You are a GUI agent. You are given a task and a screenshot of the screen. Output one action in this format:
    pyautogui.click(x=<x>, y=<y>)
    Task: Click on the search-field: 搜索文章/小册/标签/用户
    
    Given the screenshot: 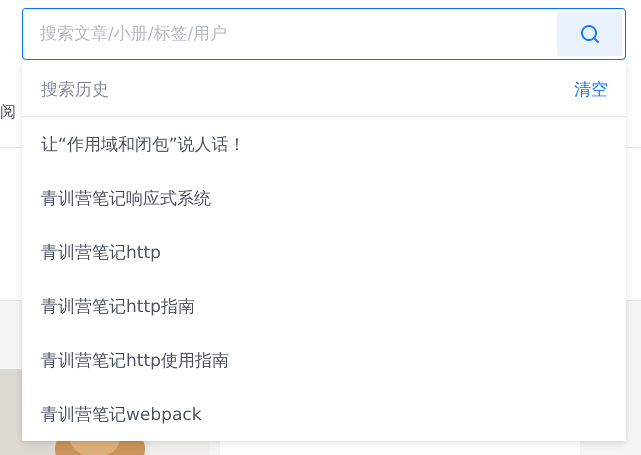 What is the action you would take?
    pyautogui.click(x=324, y=34)
    